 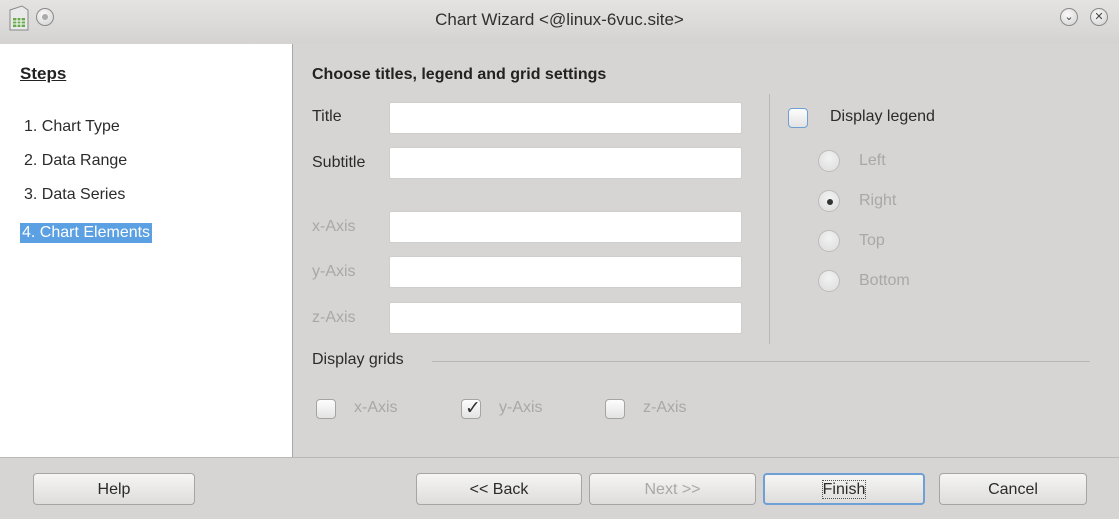 I want to click on legend-bottom-radio, so click(x=829, y=281).